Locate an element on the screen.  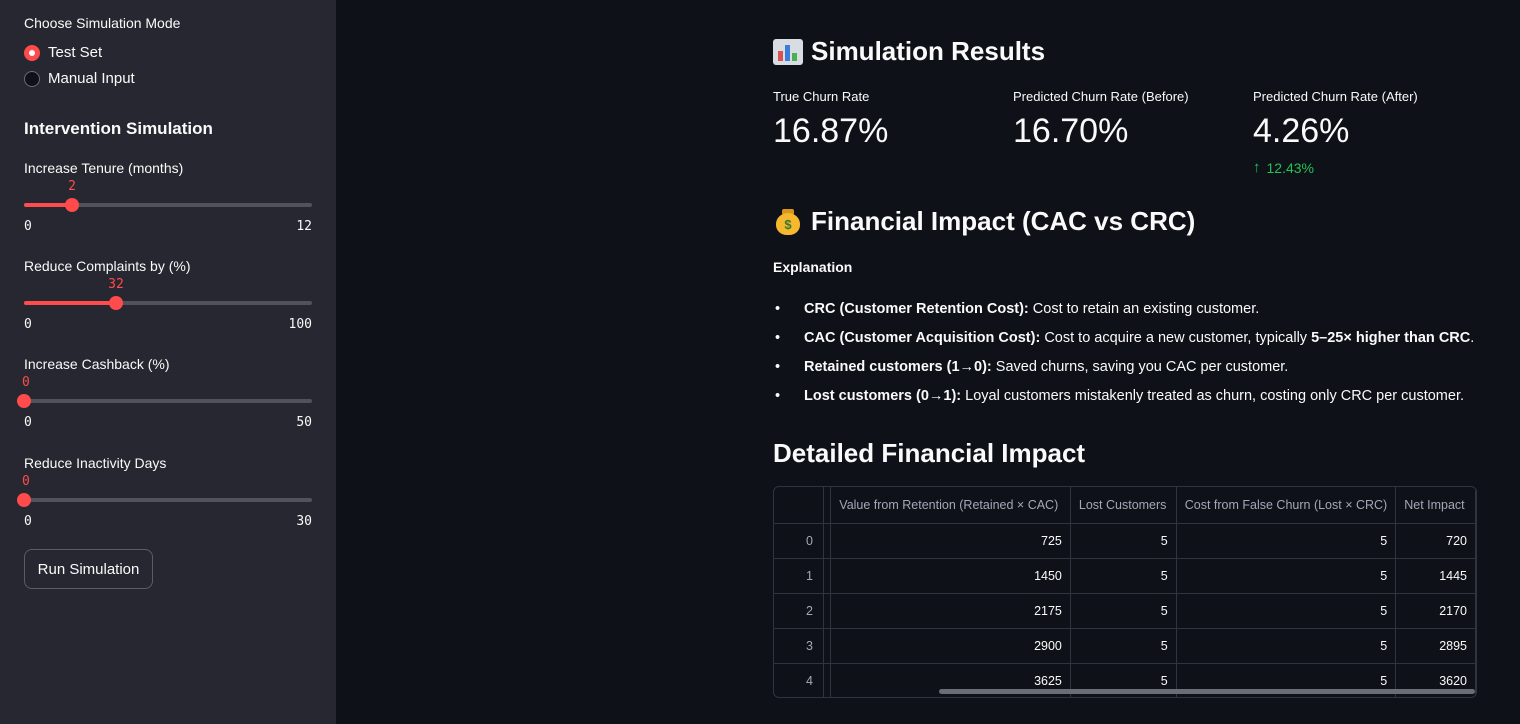
slider-value: 2 is located at coordinates (72, 186).